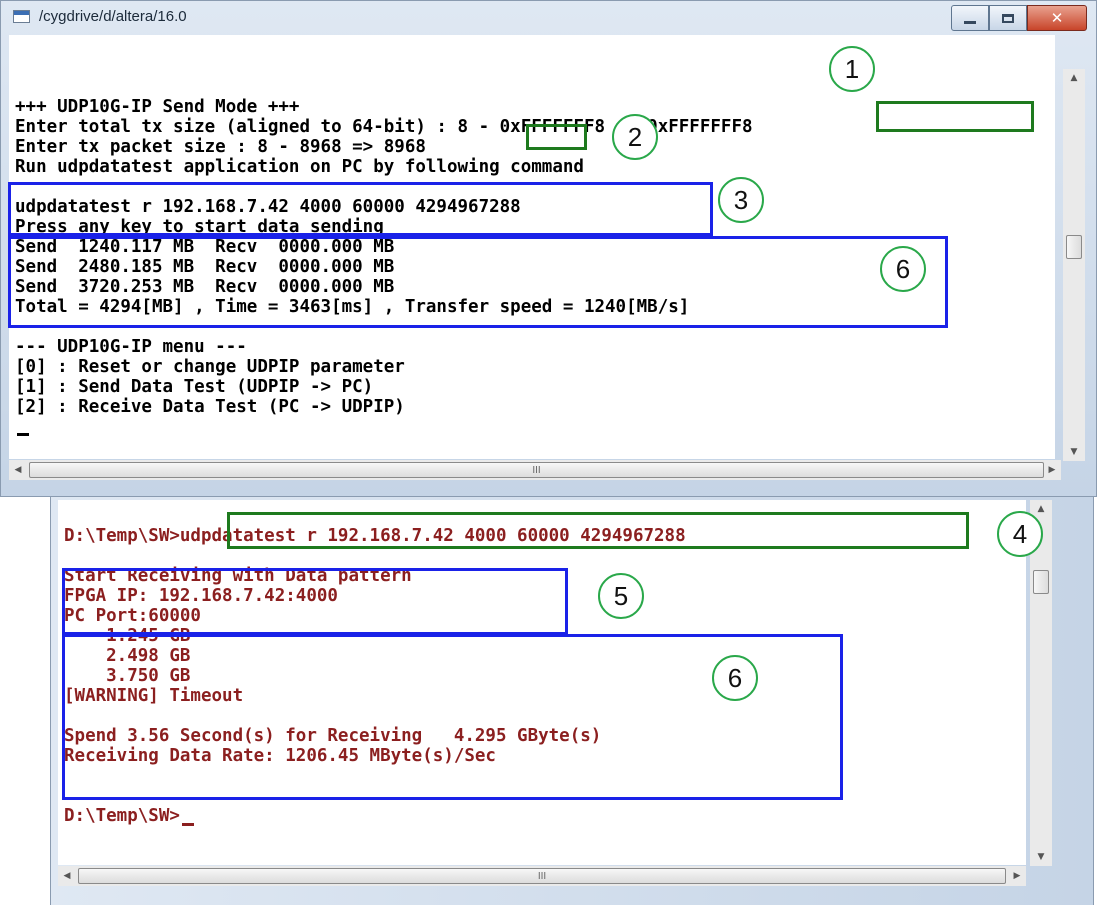 This screenshot has width=1097, height=905. What do you see at coordinates (220, 147) in the screenshot?
I see `console-line: Enter tx packet size : 8 - 8968 => 8968` at bounding box center [220, 147].